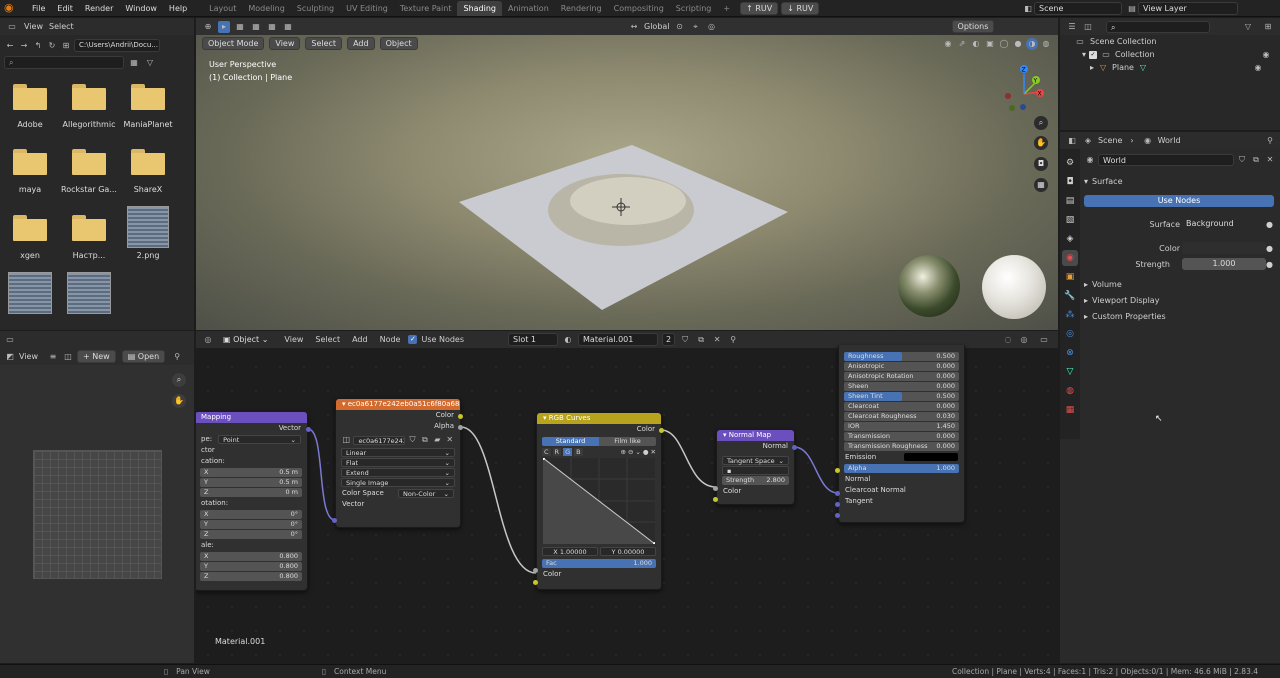 This screenshot has width=1280, height=678. Describe the element at coordinates (1269, 224) in the screenshot. I see `surface-link-icon: ●` at that location.